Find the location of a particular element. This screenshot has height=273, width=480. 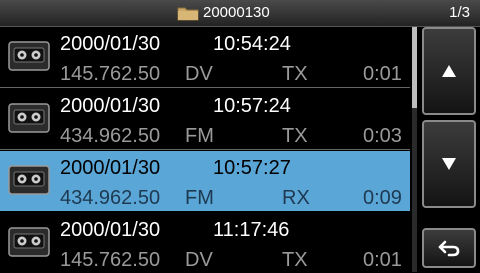

recording-time: 11:17:46 is located at coordinates (251, 230).